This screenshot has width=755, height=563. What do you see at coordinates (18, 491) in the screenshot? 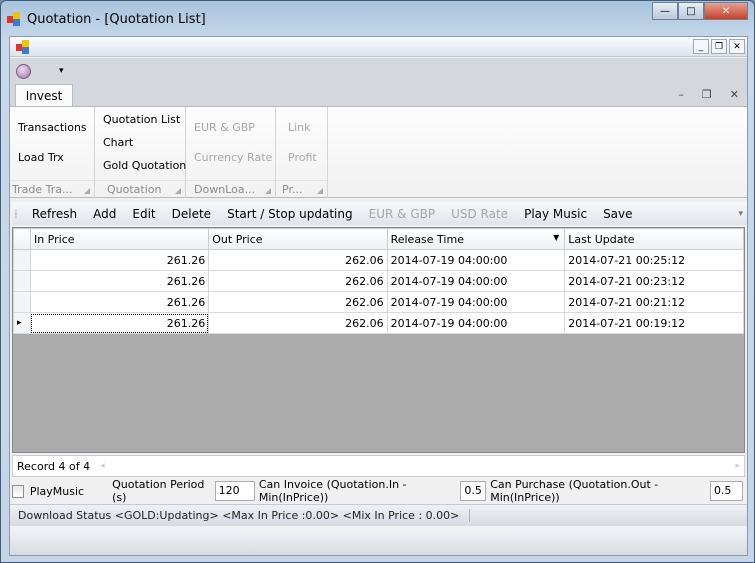
I see `play-music-checkbox` at bounding box center [18, 491].